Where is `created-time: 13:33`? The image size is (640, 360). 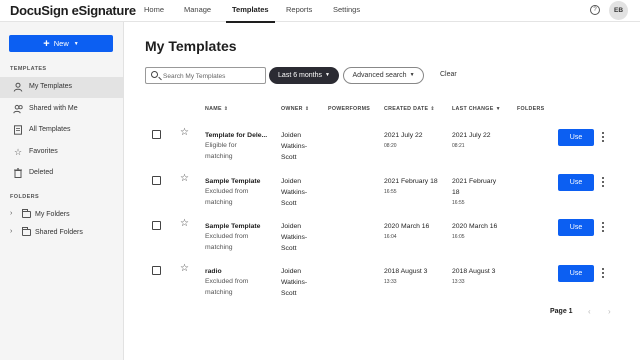
created-time: 13:33 is located at coordinates (390, 282).